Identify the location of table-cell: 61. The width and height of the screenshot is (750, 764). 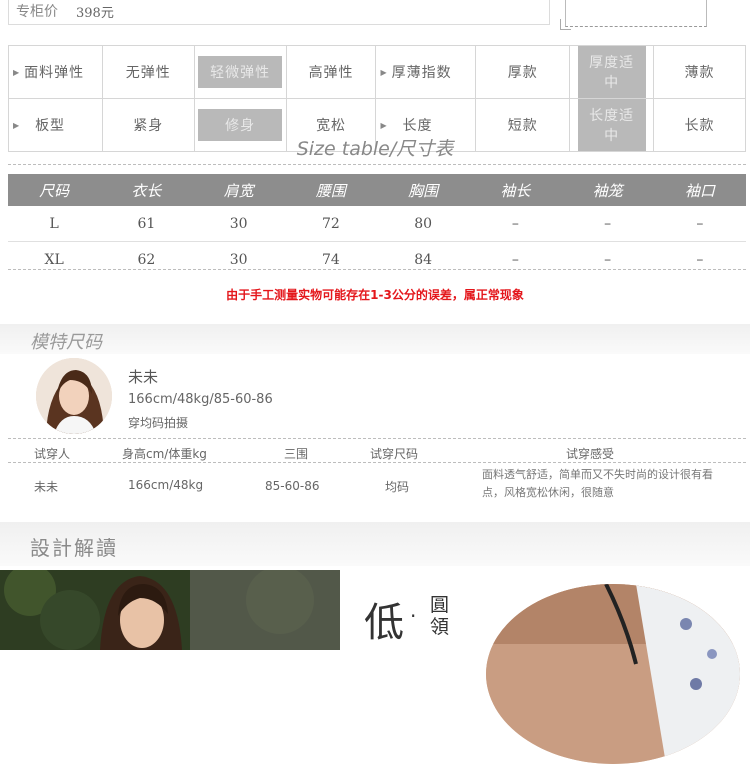
(146, 223).